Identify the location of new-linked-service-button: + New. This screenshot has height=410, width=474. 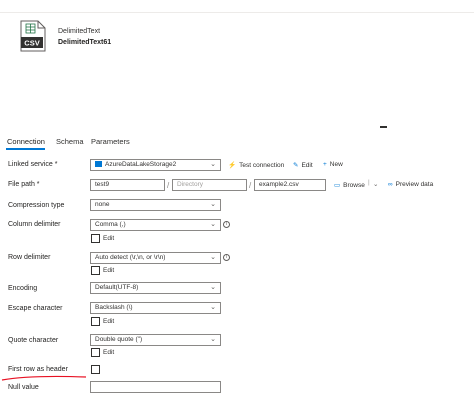
(333, 164).